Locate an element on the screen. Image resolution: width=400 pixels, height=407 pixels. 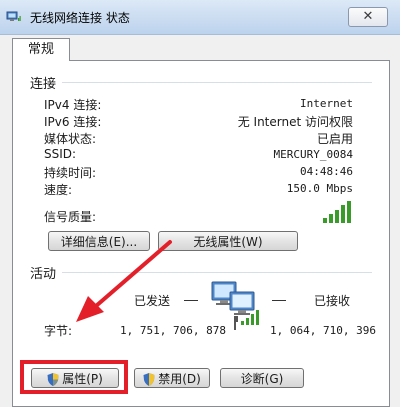
window-title: 无线网络连接 状态 is located at coordinates (80, 18).